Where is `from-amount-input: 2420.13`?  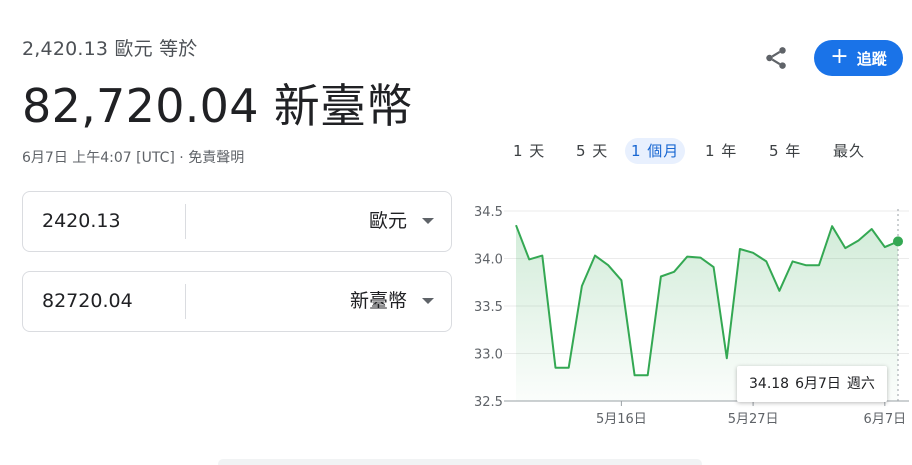
from-amount-input: 2420.13 is located at coordinates (81, 221).